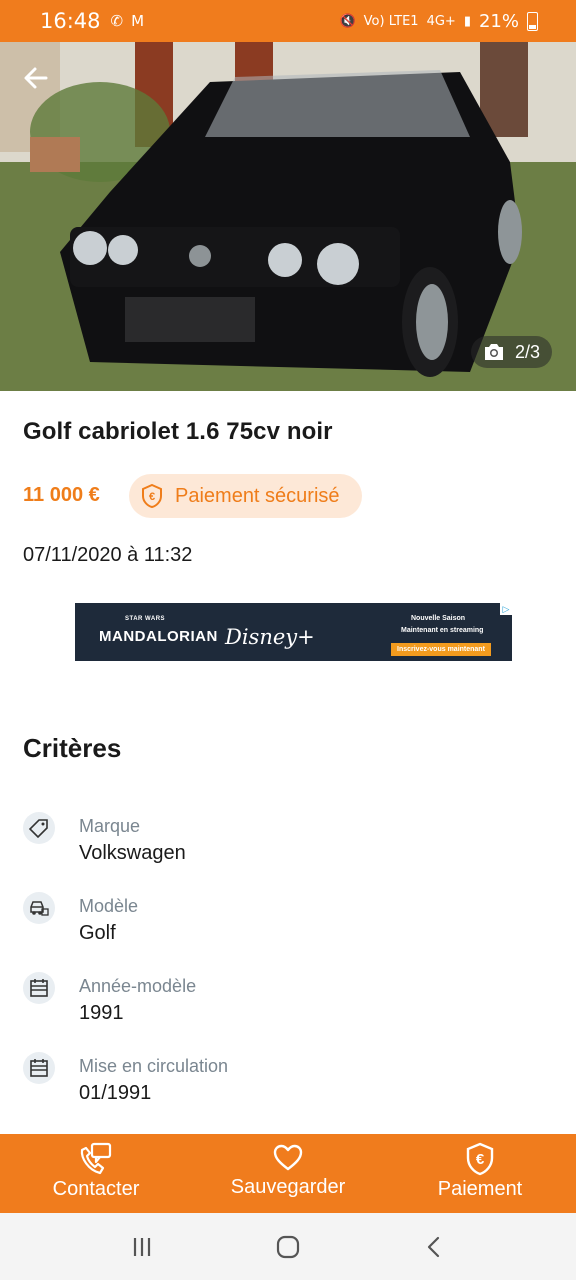 Image resolution: width=576 pixels, height=1280 pixels. Describe the element at coordinates (61, 495) in the screenshot. I see `listing-price: 11 000 €` at that location.